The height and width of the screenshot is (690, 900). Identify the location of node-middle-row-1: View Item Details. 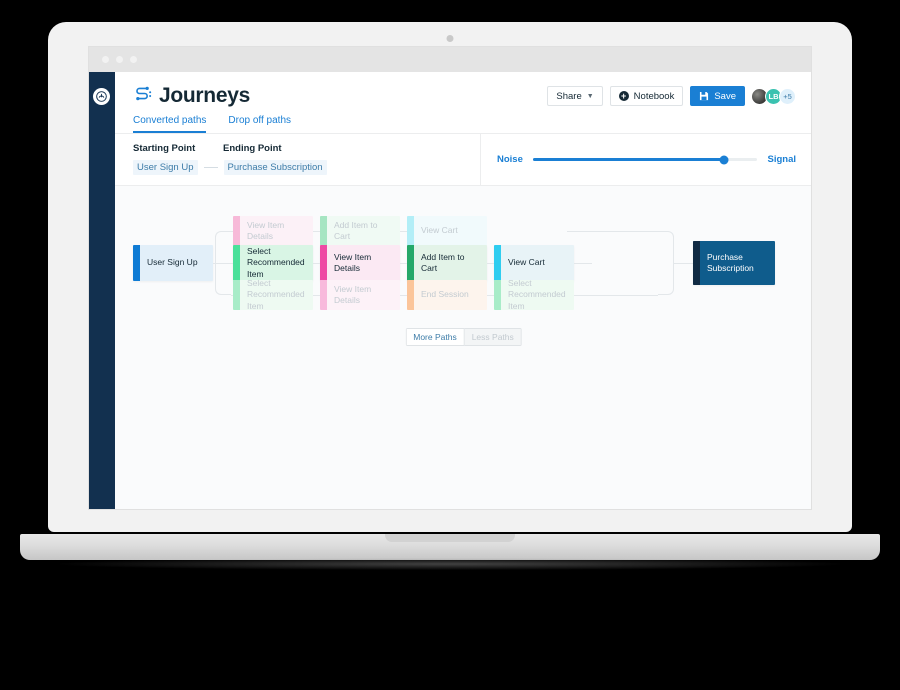
(360, 263).